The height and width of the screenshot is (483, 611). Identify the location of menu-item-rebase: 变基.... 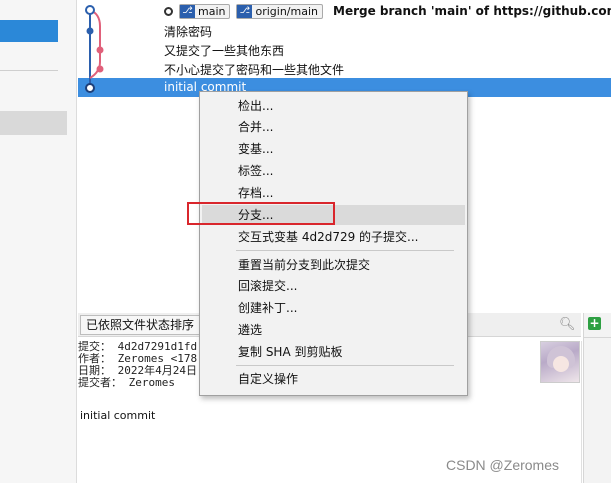
(333, 149).